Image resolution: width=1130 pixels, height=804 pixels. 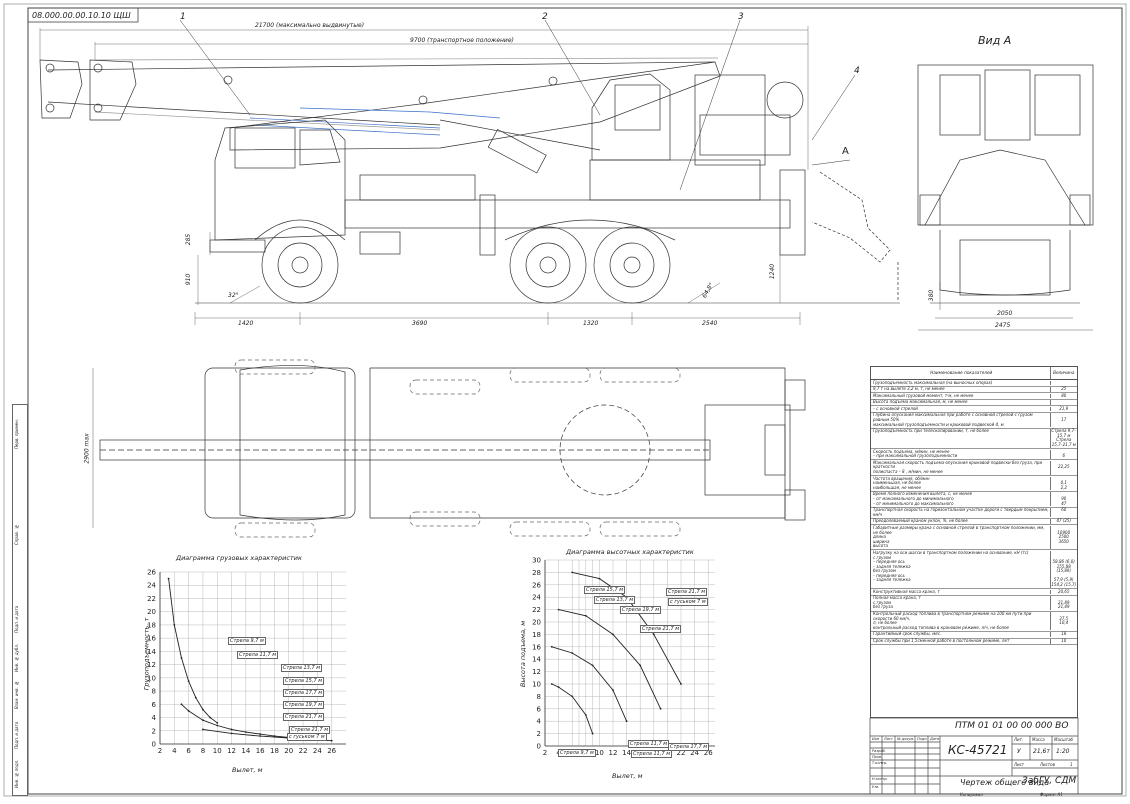 I want to click on y-tick-label: 8, so click(x=154, y=692).